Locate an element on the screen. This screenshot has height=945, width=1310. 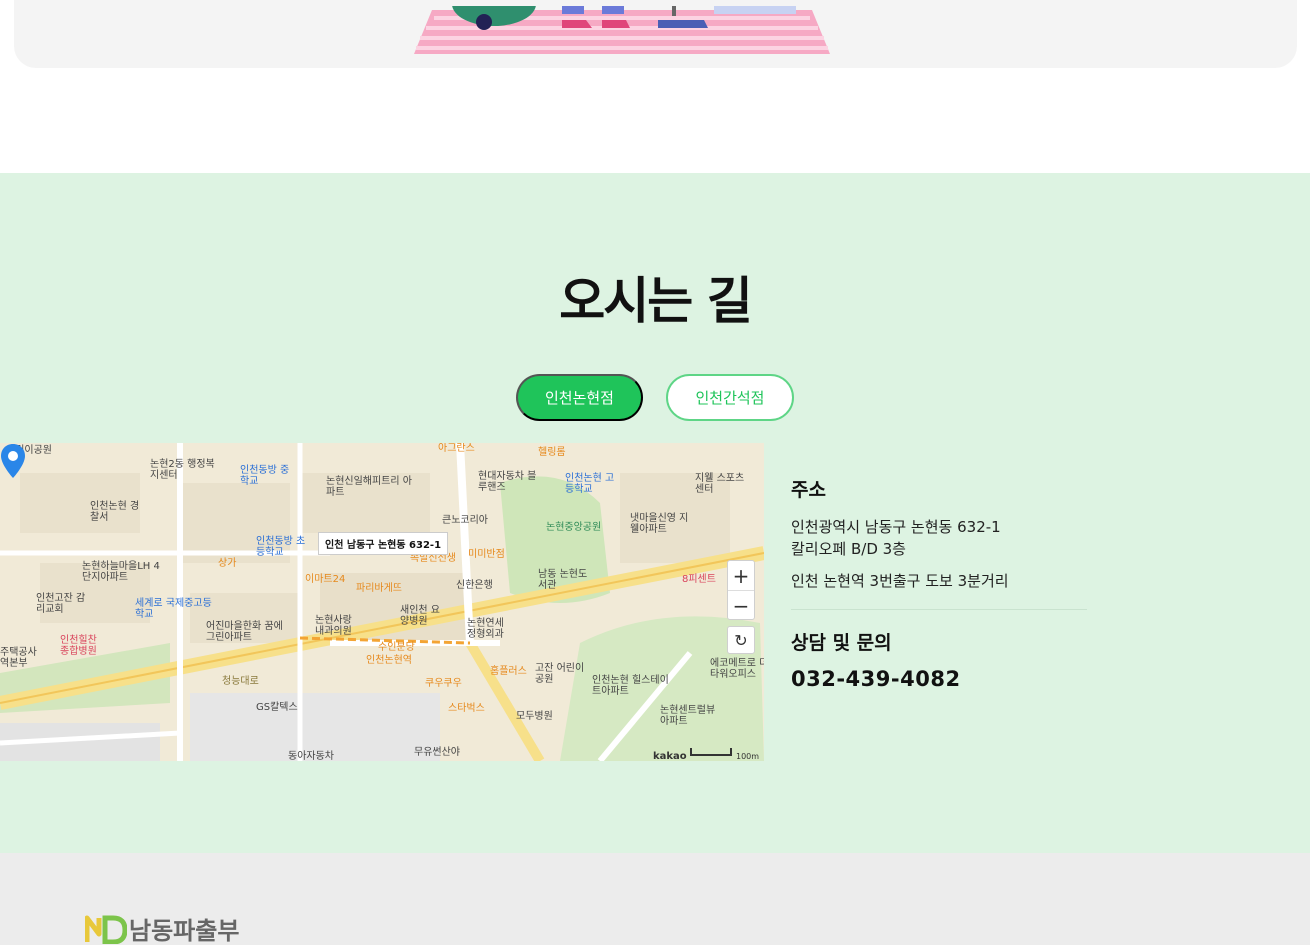
map-label: 파리바게뜨 is located at coordinates (379, 588).